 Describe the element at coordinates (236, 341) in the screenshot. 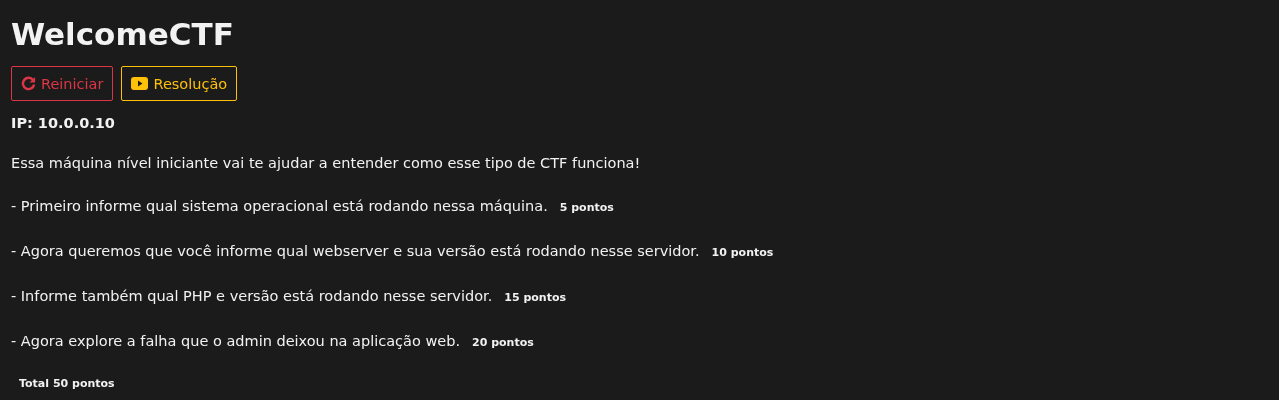

I see `task-text: - Agora explore a falha que o admin deixou na aplicação web.` at that location.